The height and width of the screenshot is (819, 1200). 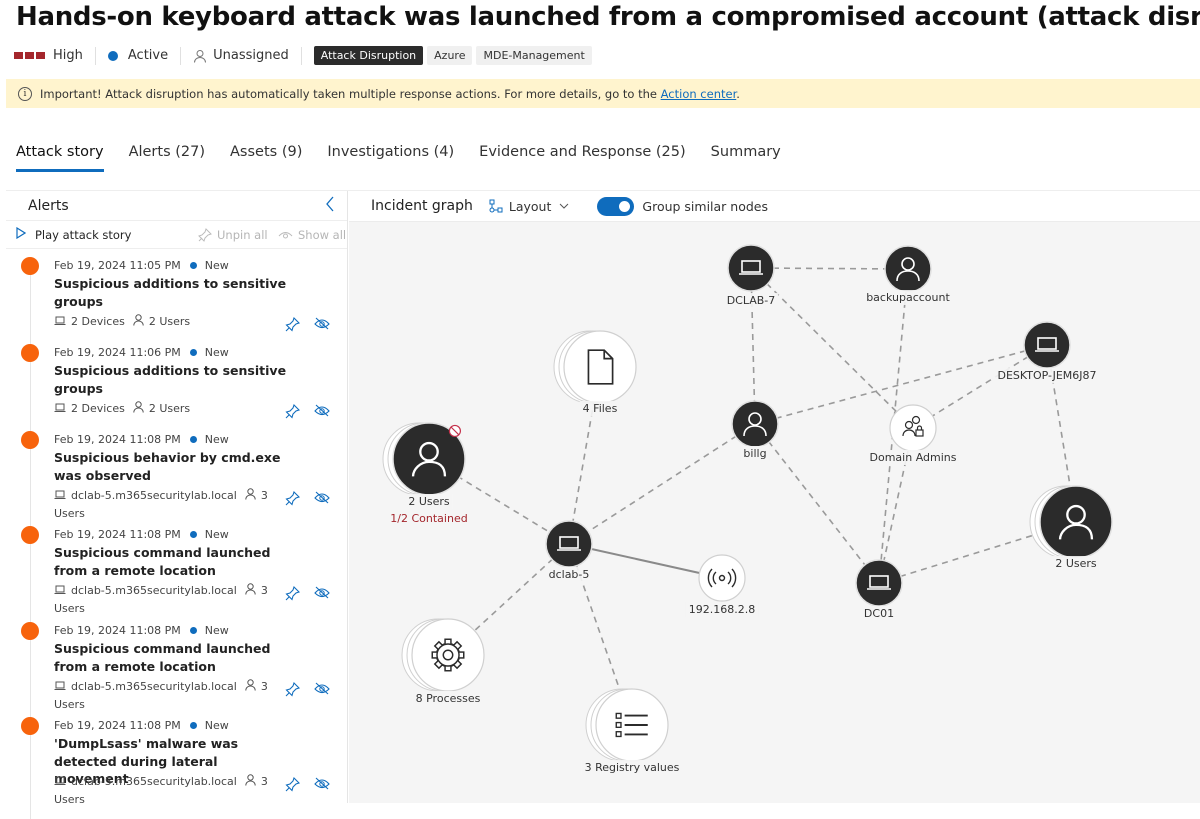 I want to click on node-label: 4 Files, so click(x=600, y=408).